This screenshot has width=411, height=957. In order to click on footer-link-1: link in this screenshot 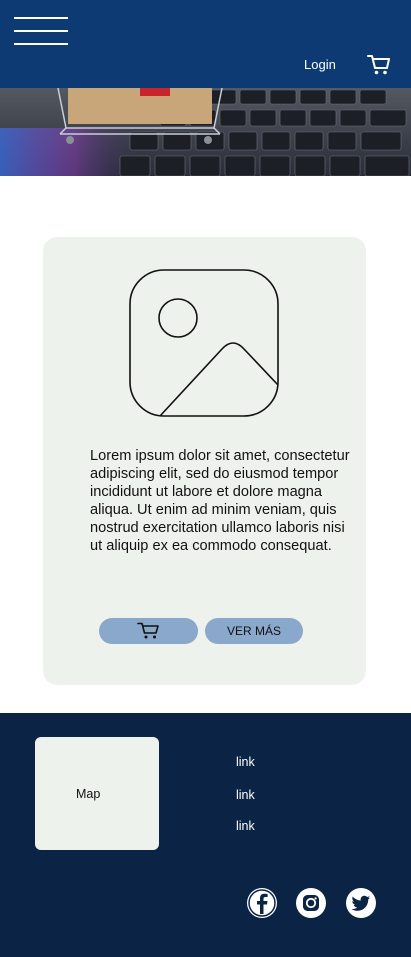, I will do `click(245, 762)`.